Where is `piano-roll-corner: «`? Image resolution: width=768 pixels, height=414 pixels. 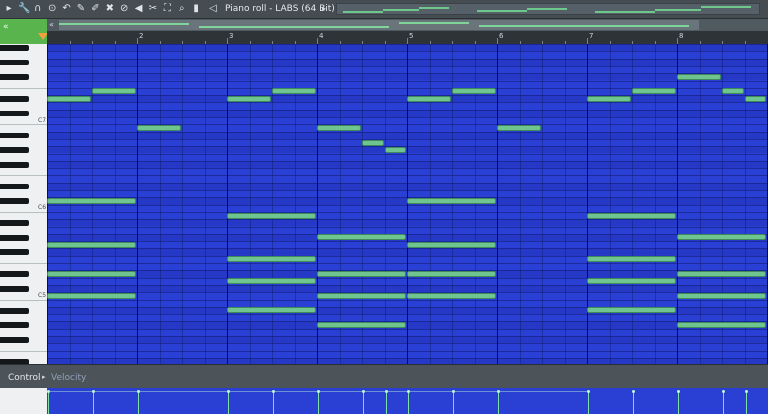
piano-roll-corner: « is located at coordinates (24, 31).